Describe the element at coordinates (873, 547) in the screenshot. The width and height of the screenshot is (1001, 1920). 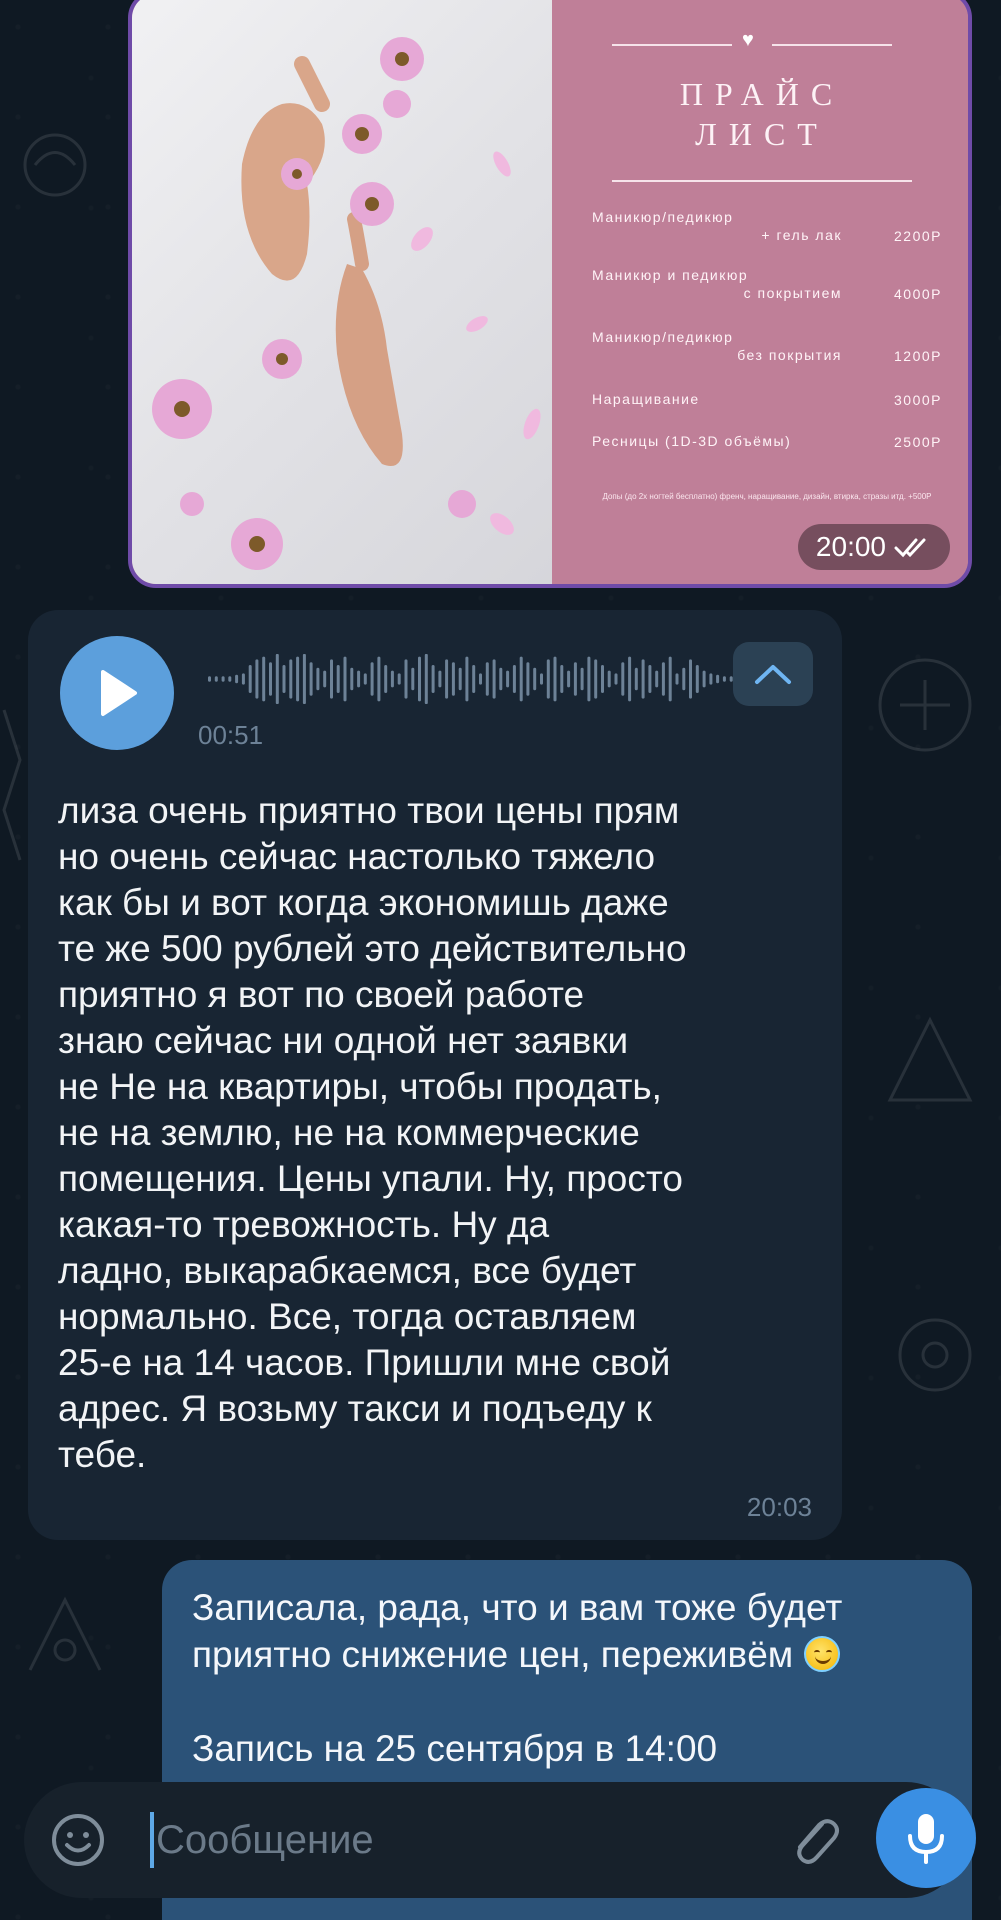
I see `message-timestamp: 20:00` at that location.